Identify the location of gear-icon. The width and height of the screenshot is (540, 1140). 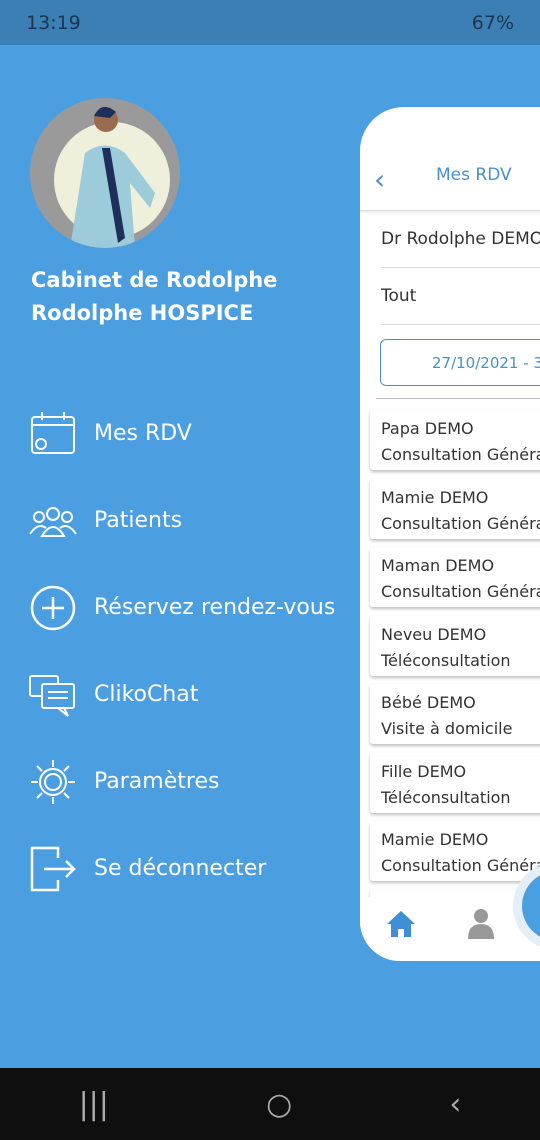
(53, 781).